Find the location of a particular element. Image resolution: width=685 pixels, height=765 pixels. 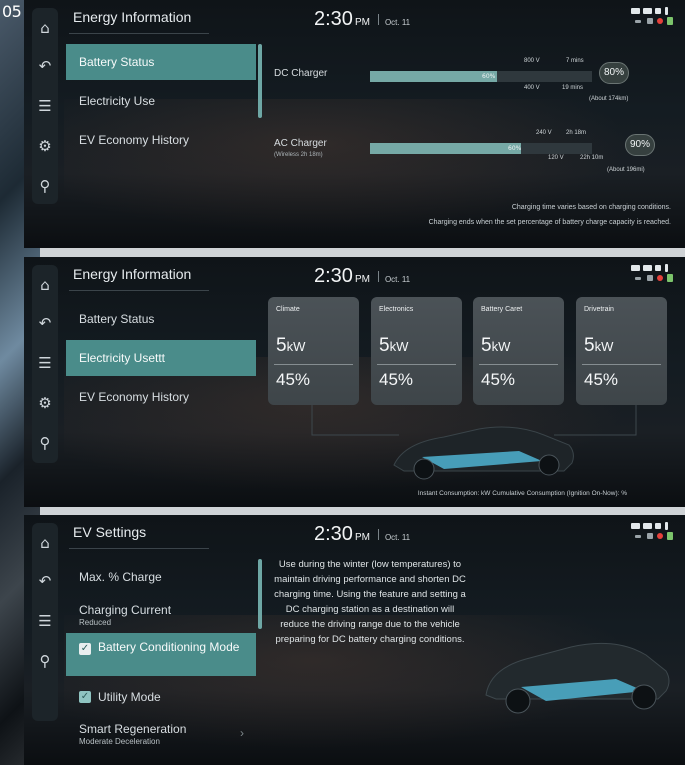

page-title: EV Settings is located at coordinates (110, 532).